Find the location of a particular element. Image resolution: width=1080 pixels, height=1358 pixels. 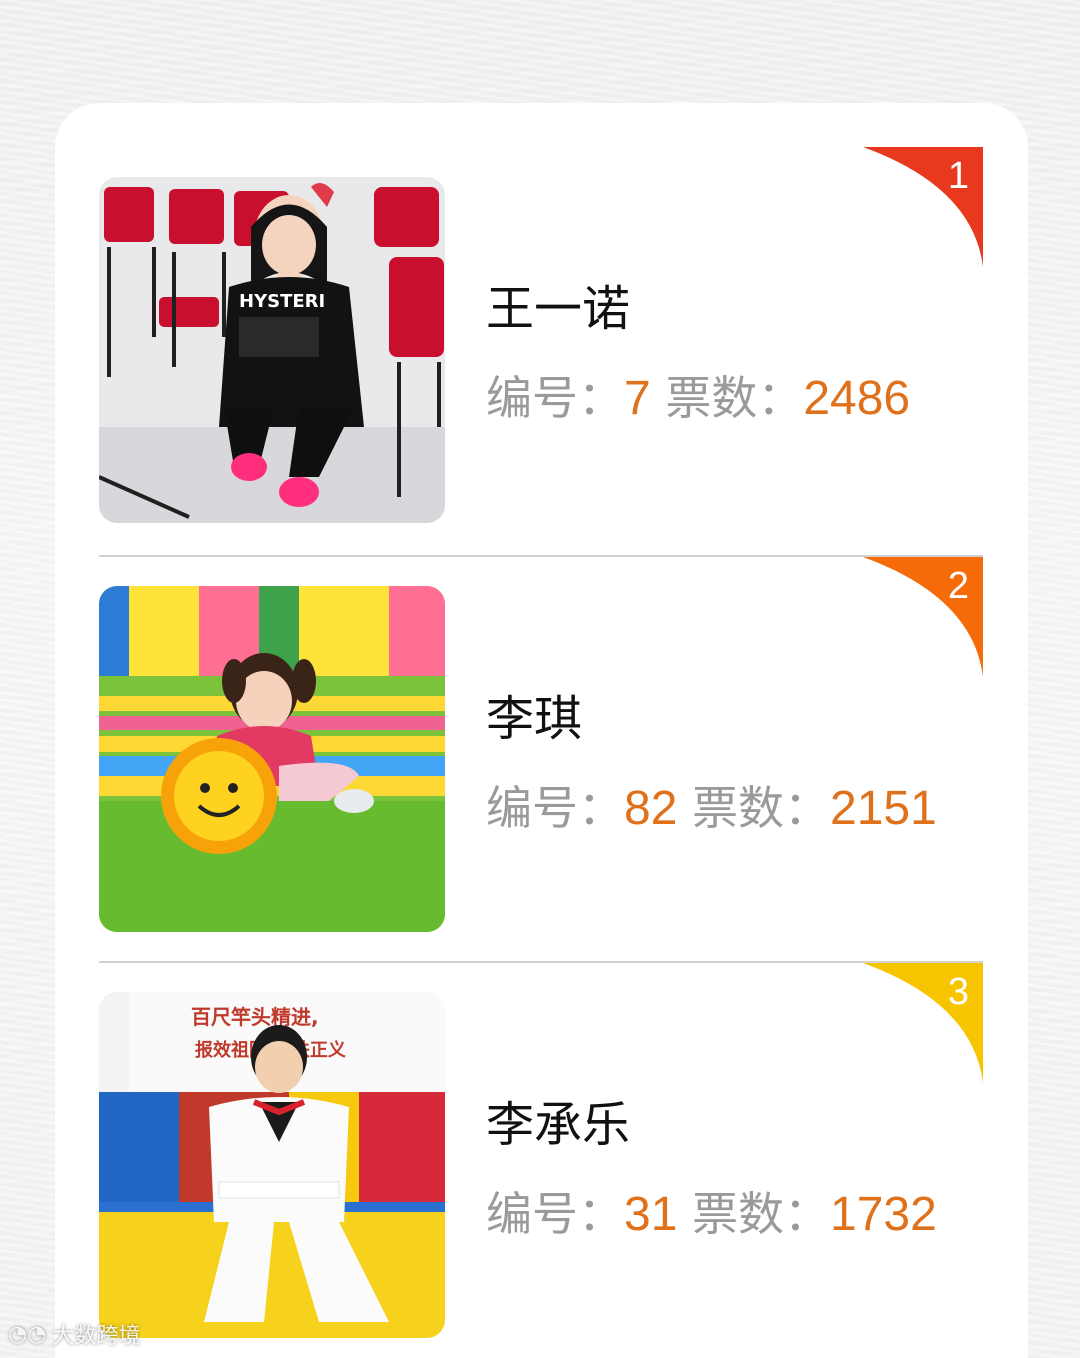

contestant-meta: 编号：82 票数：2151 is located at coordinates (711, 805).